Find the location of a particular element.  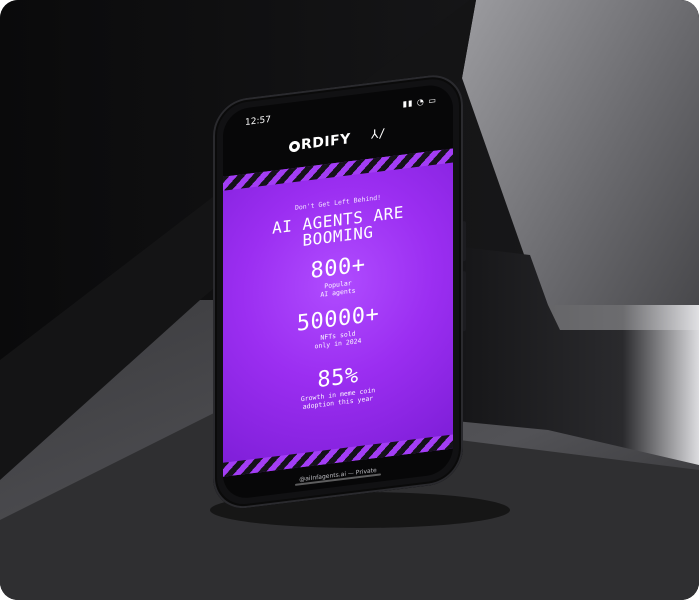

brand-logo: RDIFY is located at coordinates (320, 143).